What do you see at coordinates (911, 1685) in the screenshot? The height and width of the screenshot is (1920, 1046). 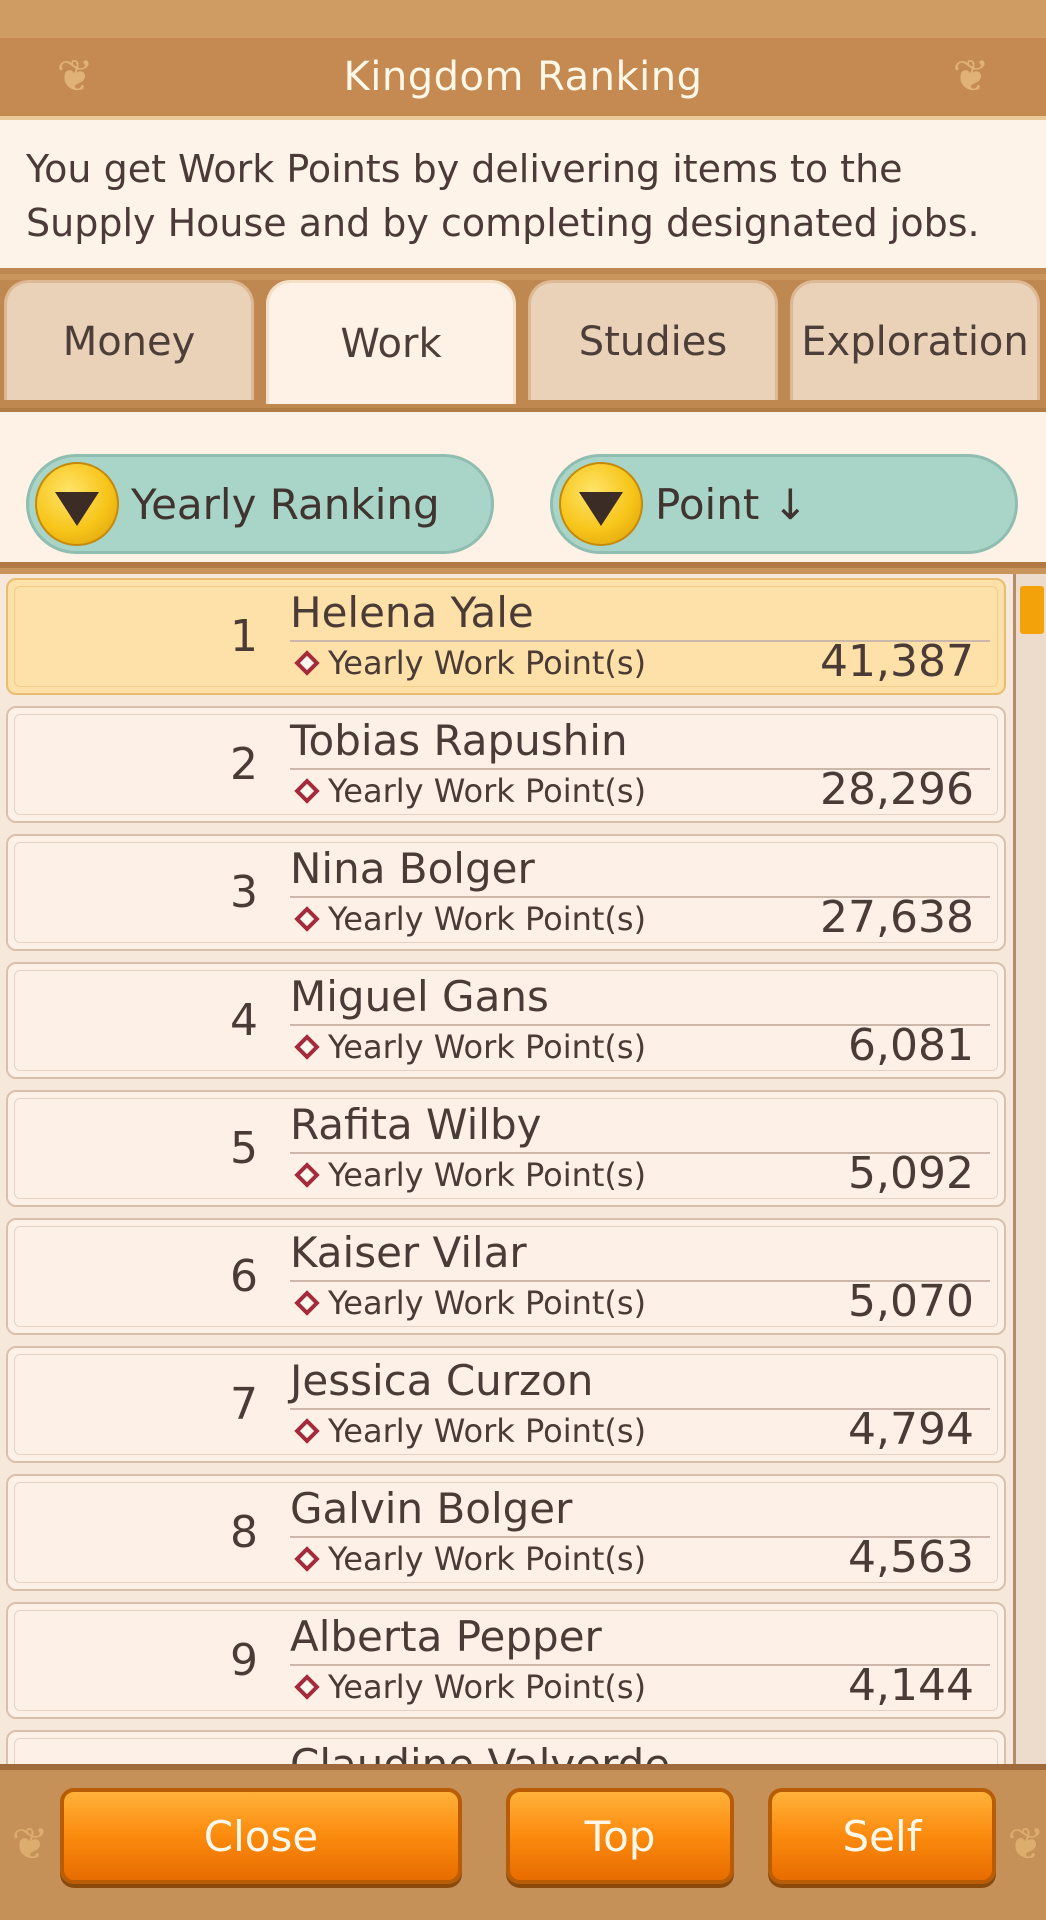 I see `points-value: 4,144` at bounding box center [911, 1685].